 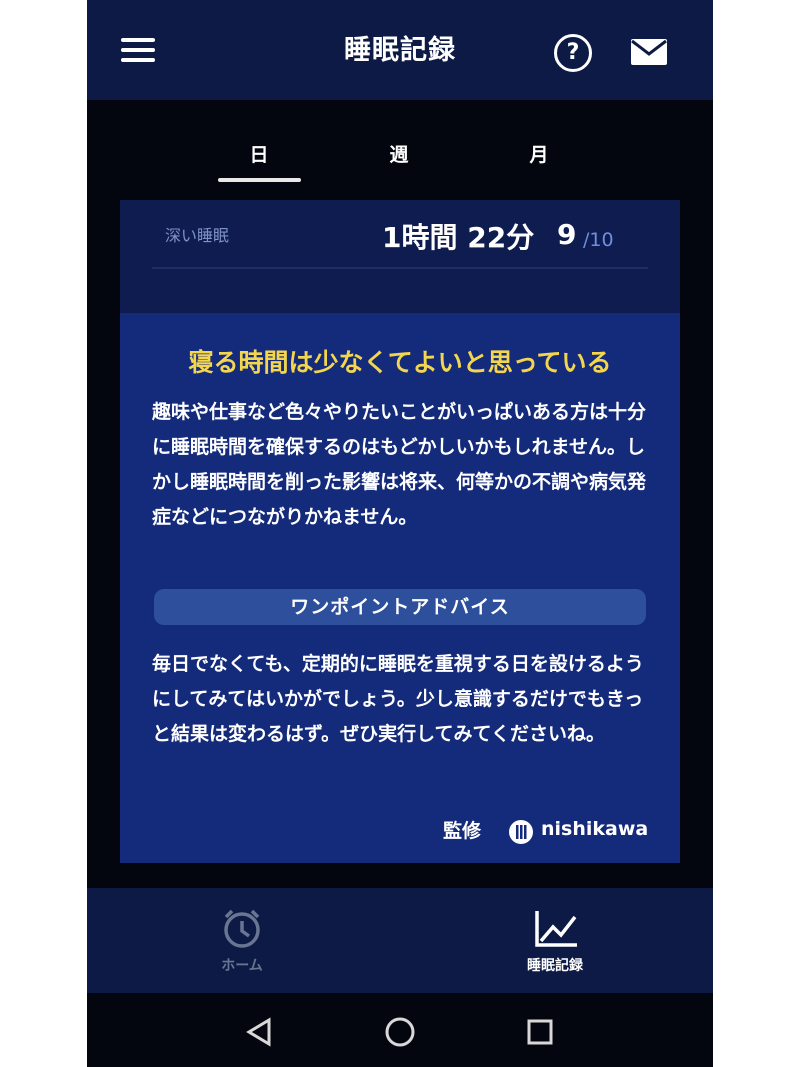 I want to click on advice-title: 寝る時間は少なくてよいと思っている, so click(x=400, y=362).